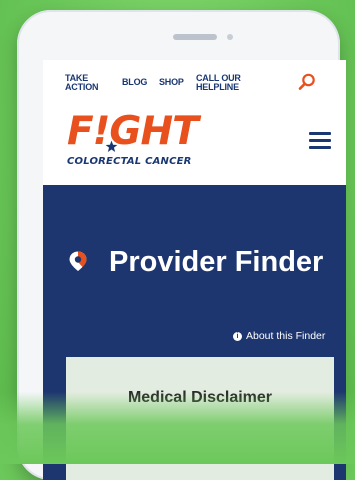 Image resolution: width=355 pixels, height=480 pixels. What do you see at coordinates (85, 83) in the screenshot?
I see `nav-take-action: TAKE ACTION` at bounding box center [85, 83].